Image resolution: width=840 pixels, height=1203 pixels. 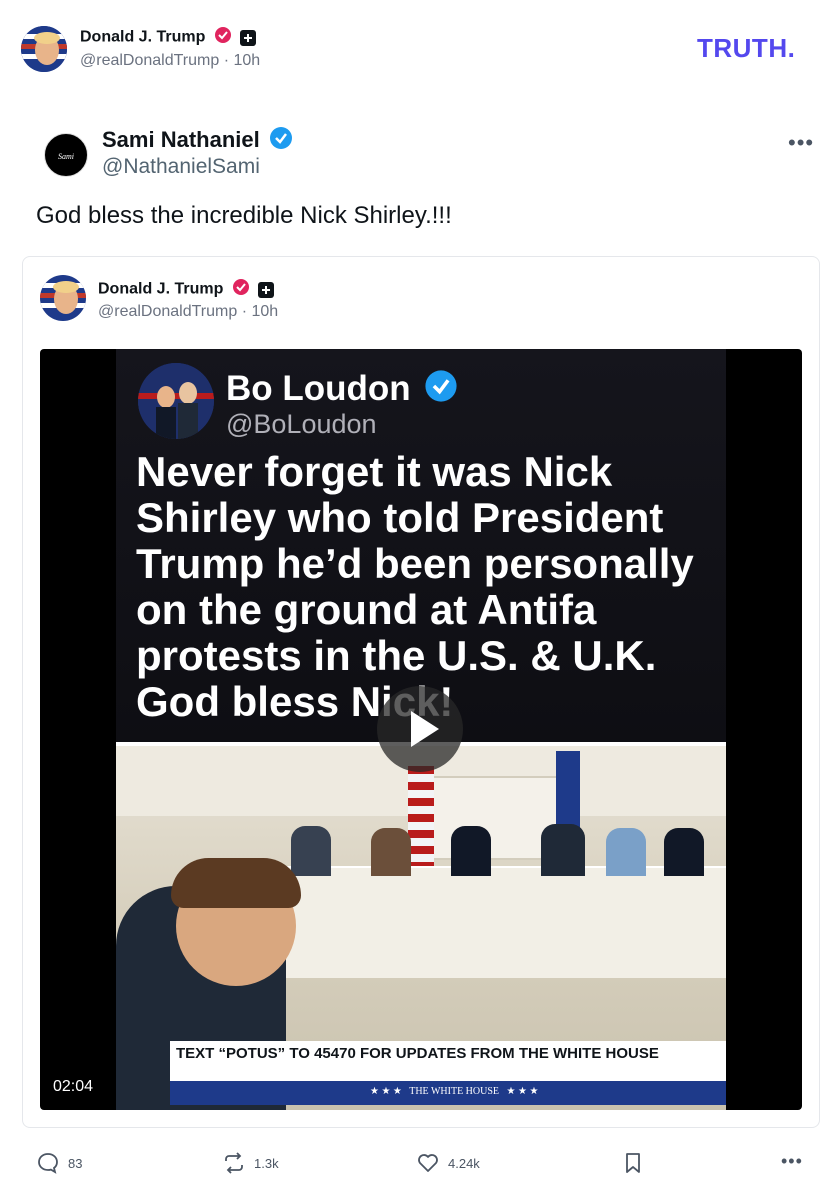 I want to click on bookmark-button, so click(x=633, y=1165).